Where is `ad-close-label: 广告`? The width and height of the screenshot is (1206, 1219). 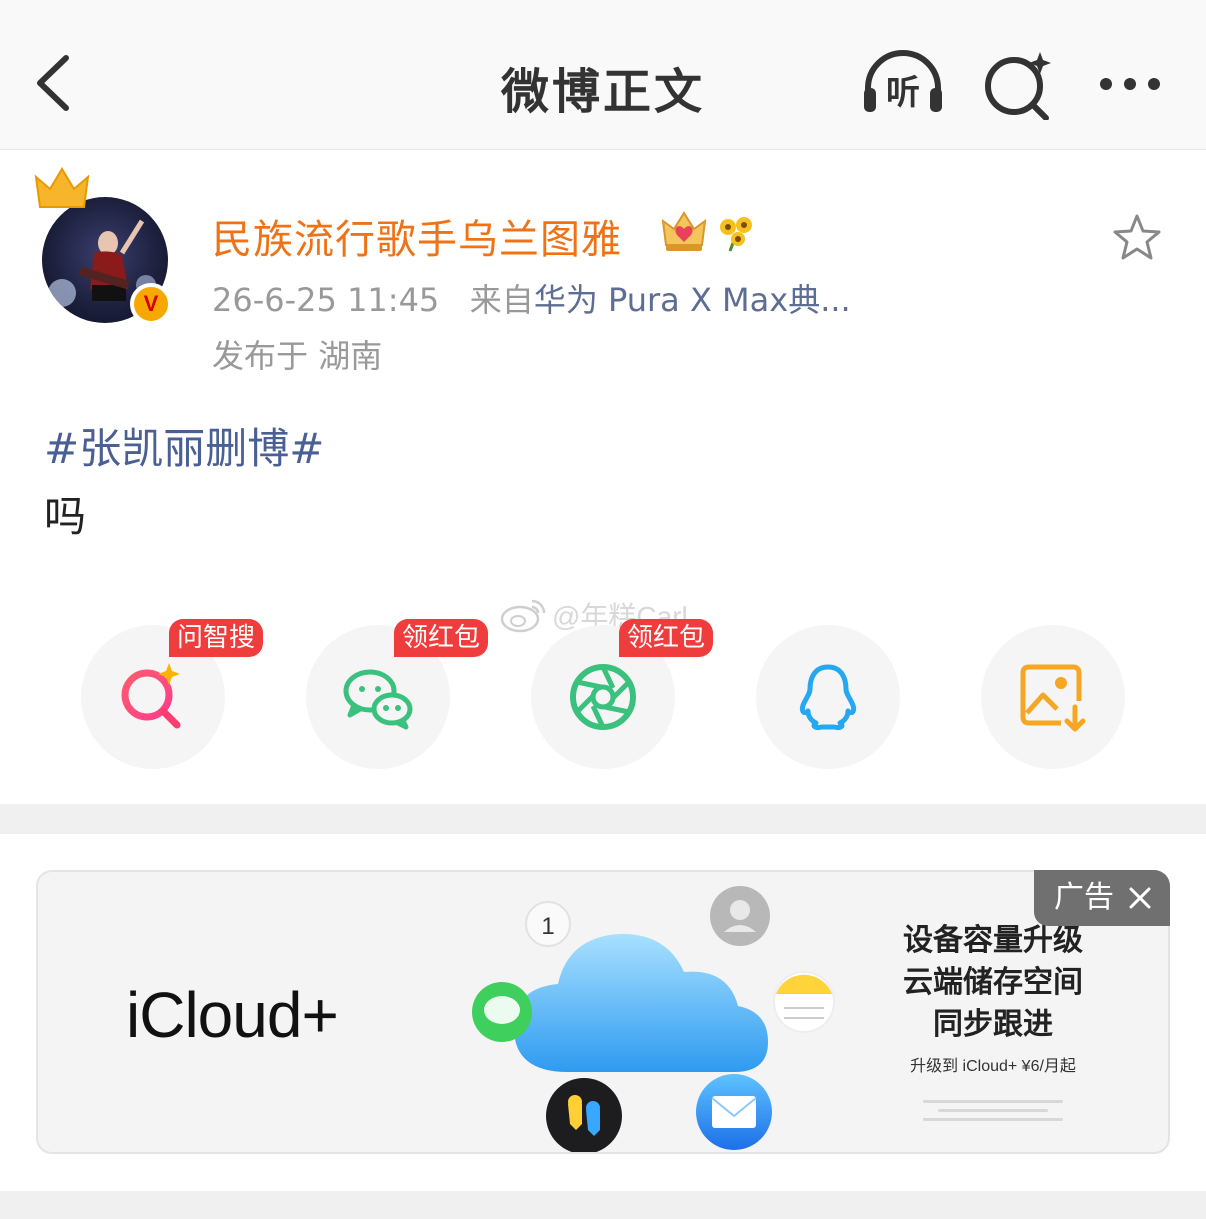
ad-close-label: 广告 is located at coordinates (1102, 898).